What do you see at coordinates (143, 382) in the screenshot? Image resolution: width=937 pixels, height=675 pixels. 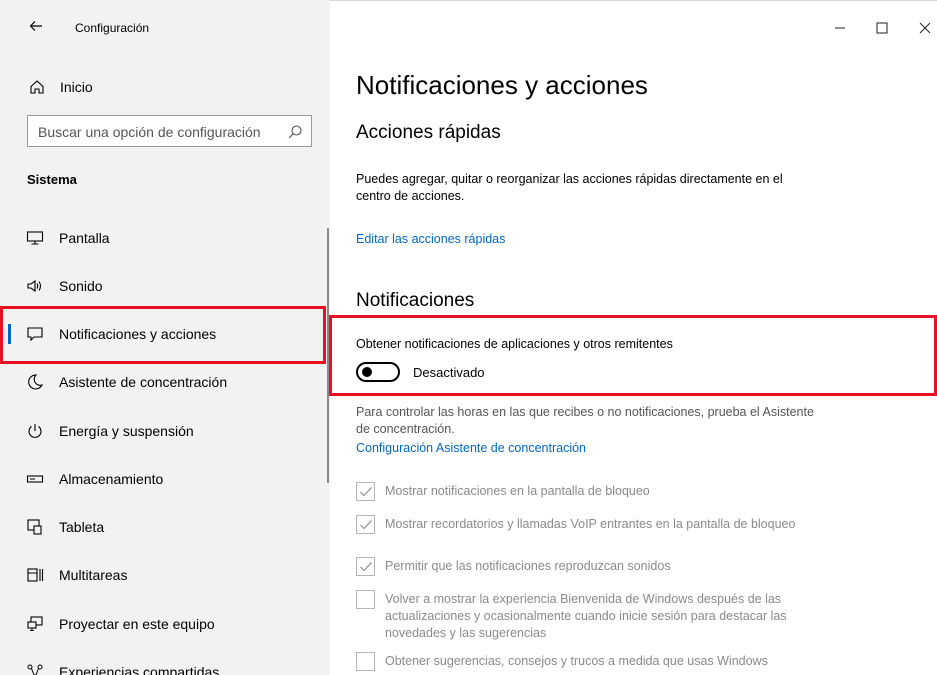 I see `sidebar-item-label: Asistente de concentración` at bounding box center [143, 382].